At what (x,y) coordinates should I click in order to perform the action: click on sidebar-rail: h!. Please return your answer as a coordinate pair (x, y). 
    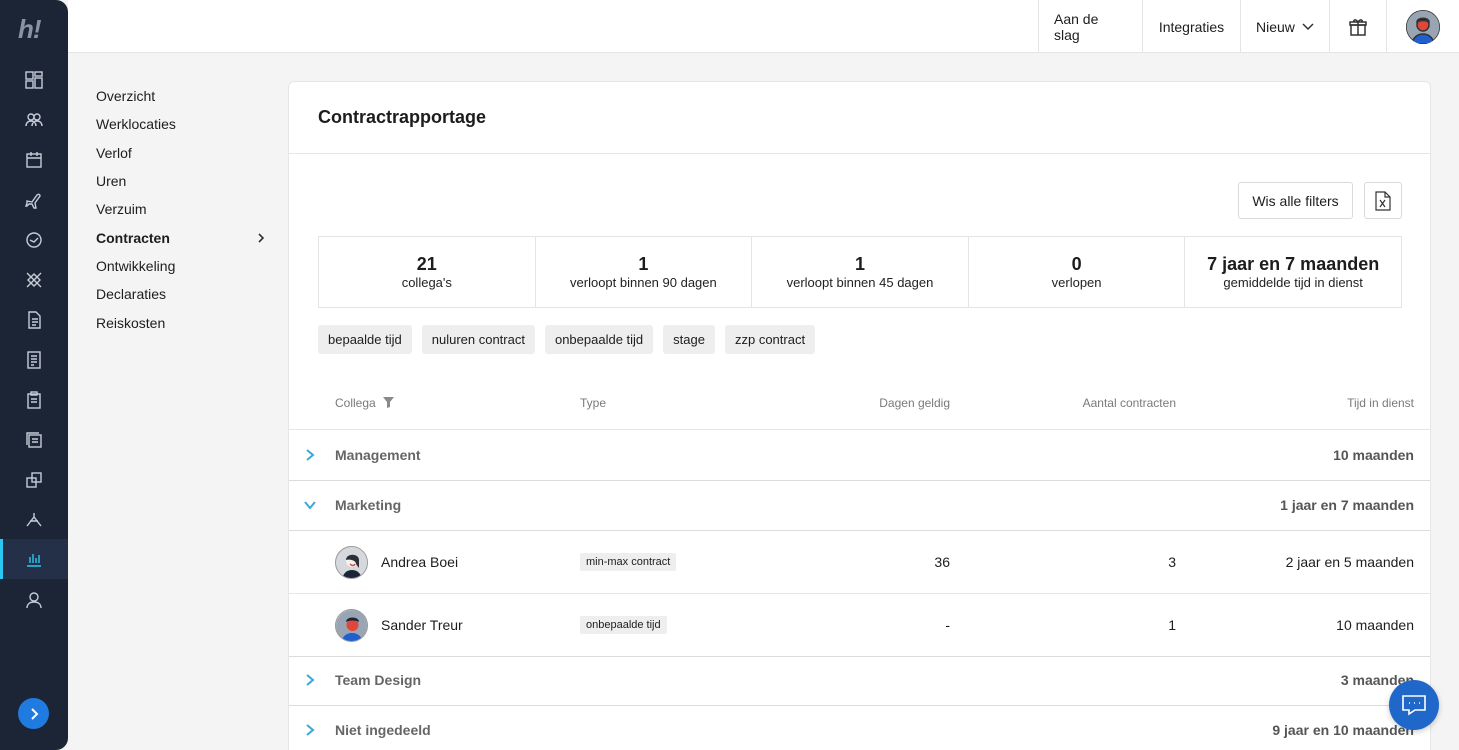
    Looking at the image, I should click on (34, 375).